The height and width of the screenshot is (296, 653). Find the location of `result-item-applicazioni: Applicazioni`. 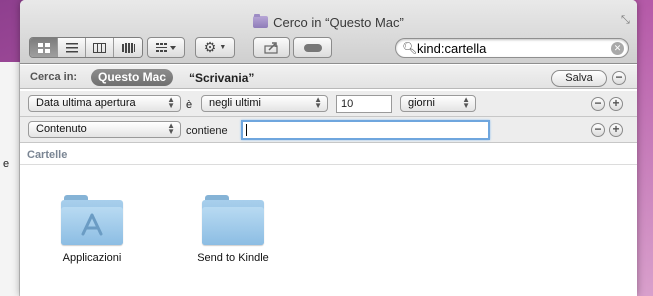

result-item-applicazioni: Applicazioni is located at coordinates (92, 229).